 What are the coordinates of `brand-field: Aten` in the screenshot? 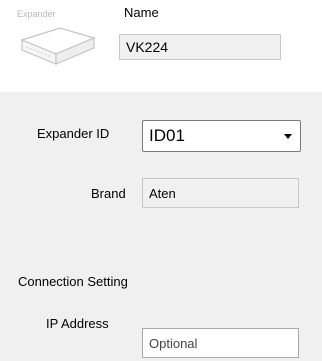 It's located at (220, 193).